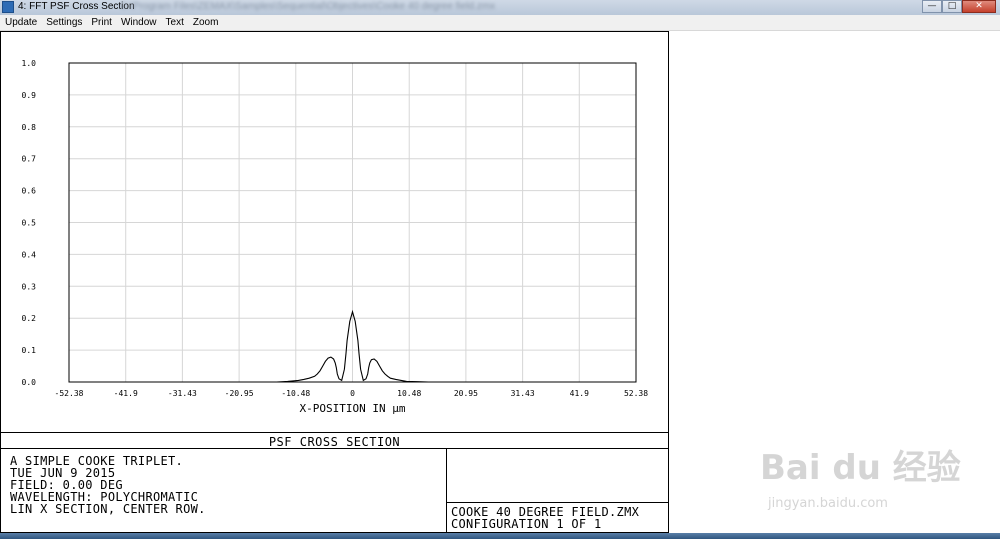 The width and height of the screenshot is (1000, 539). I want to click on x-tick-label: -20.95, so click(239, 393).